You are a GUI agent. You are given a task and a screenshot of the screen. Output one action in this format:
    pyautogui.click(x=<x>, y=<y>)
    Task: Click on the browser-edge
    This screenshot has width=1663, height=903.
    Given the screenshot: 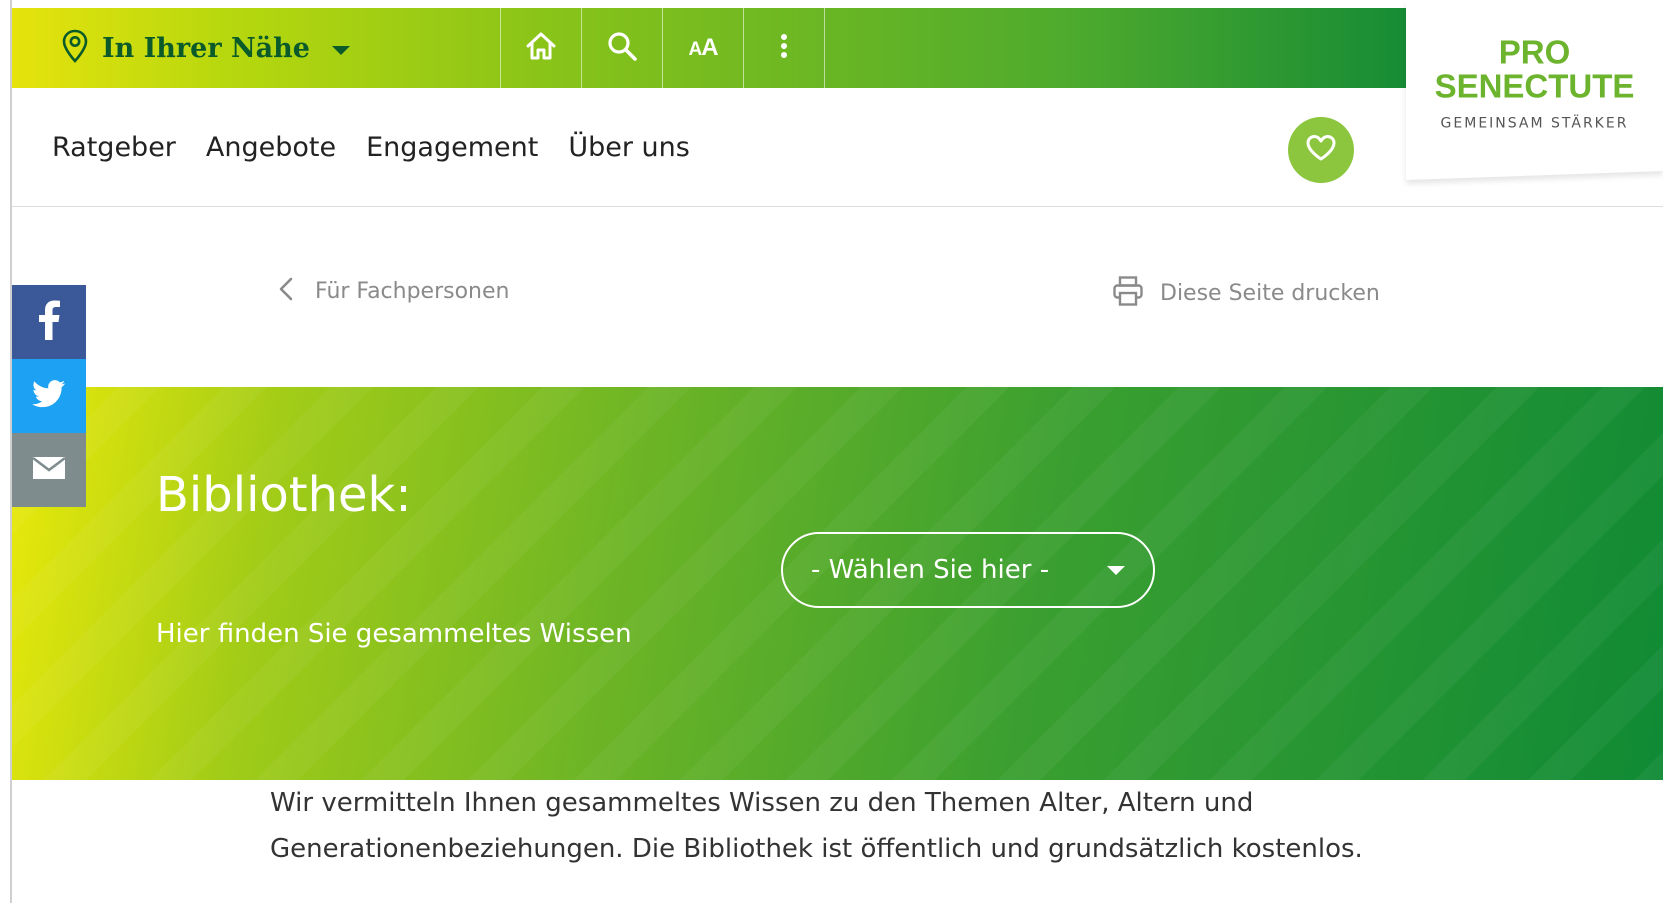 What is the action you would take?
    pyautogui.click(x=6, y=451)
    